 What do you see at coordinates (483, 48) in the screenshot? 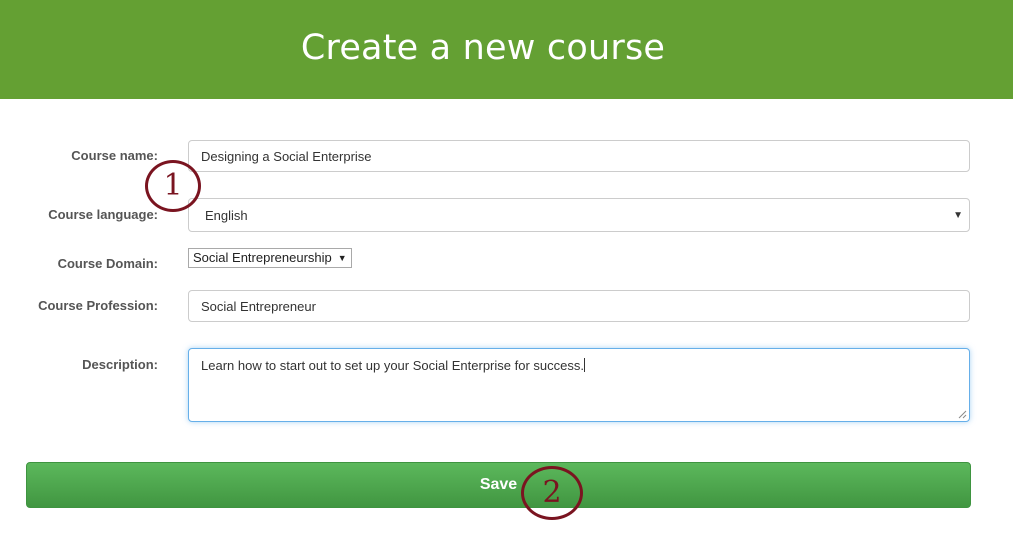
I see `page-title: Create a new course` at bounding box center [483, 48].